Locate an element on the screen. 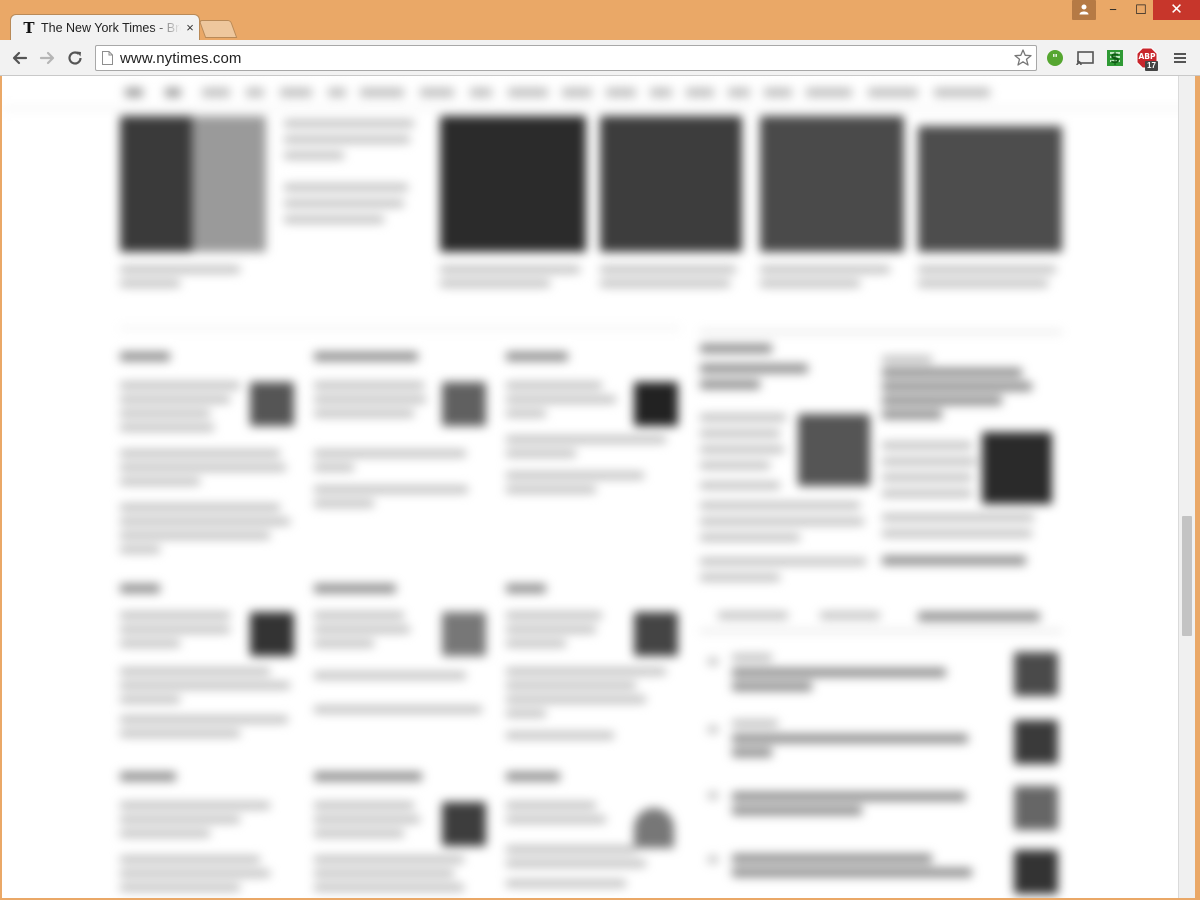 This screenshot has width=1200, height=900. minimize-button: − is located at coordinates (1113, 10).